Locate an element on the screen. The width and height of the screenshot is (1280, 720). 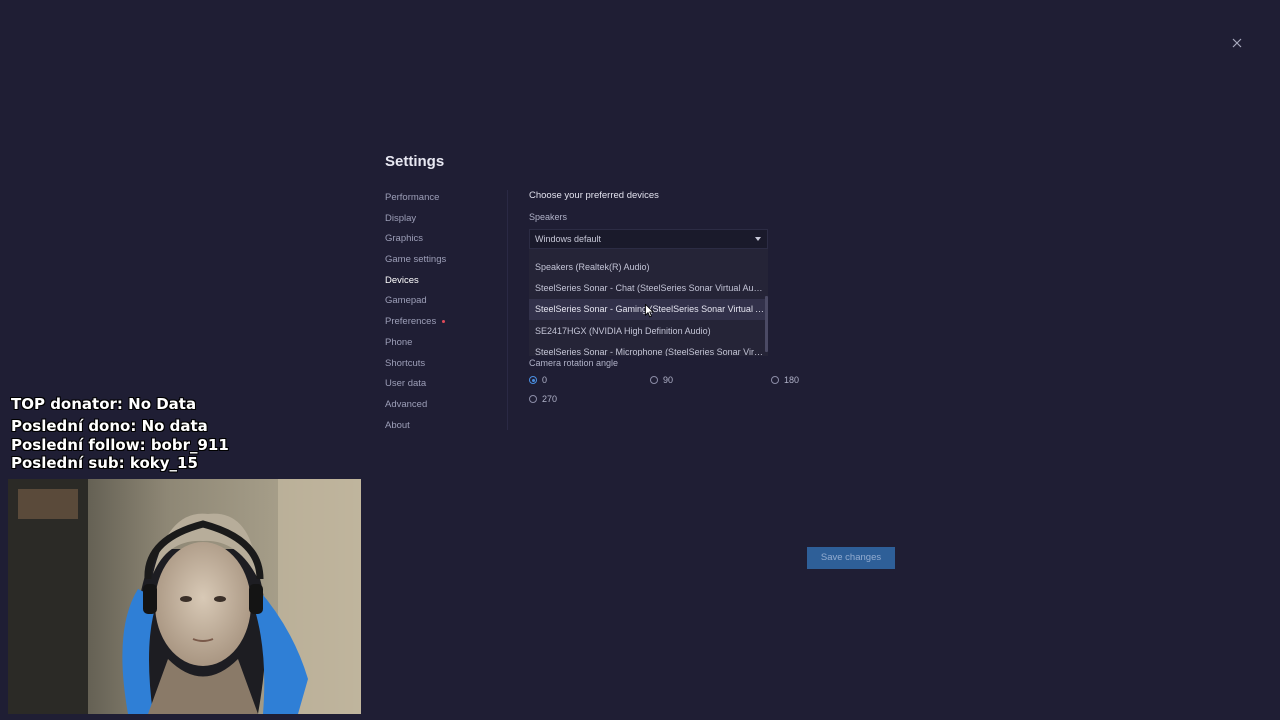
nav-display-label: Display is located at coordinates (401, 218).